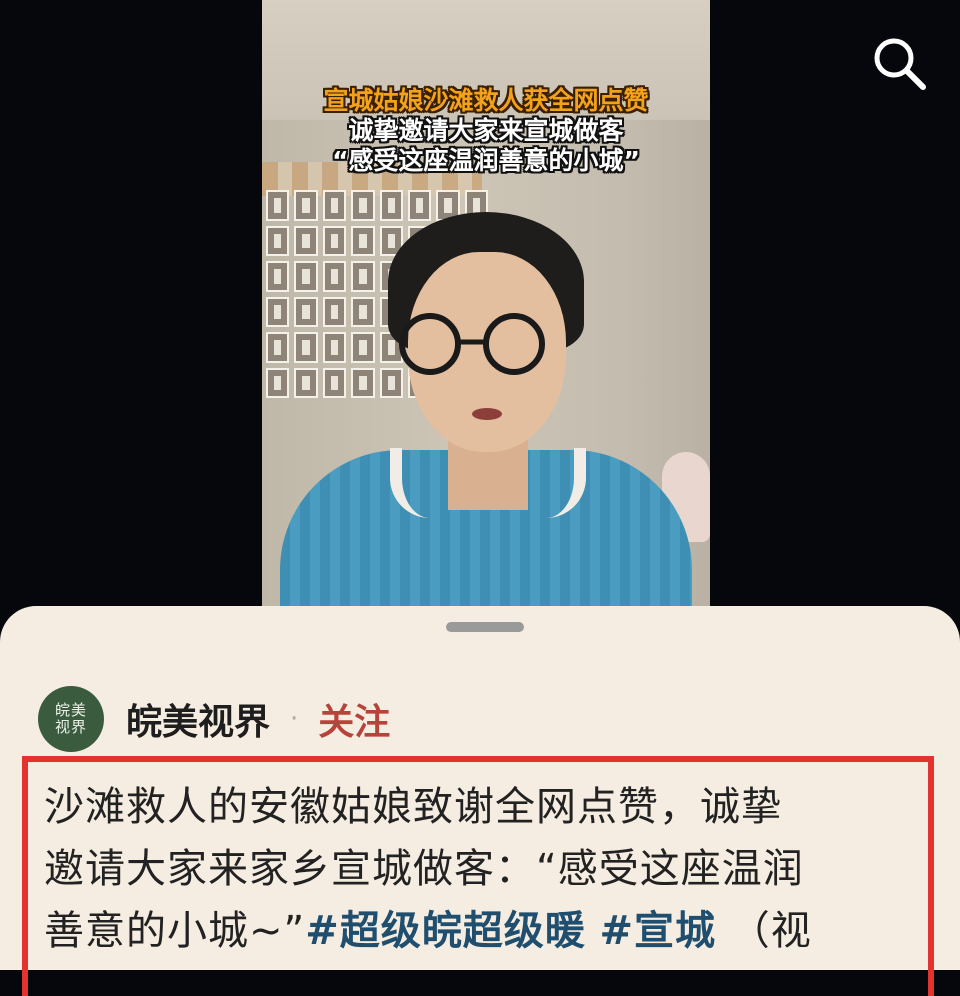 Image resolution: width=960 pixels, height=996 pixels. I want to click on post-text-line-3-plain: 善意的小城~”, so click(175, 931).